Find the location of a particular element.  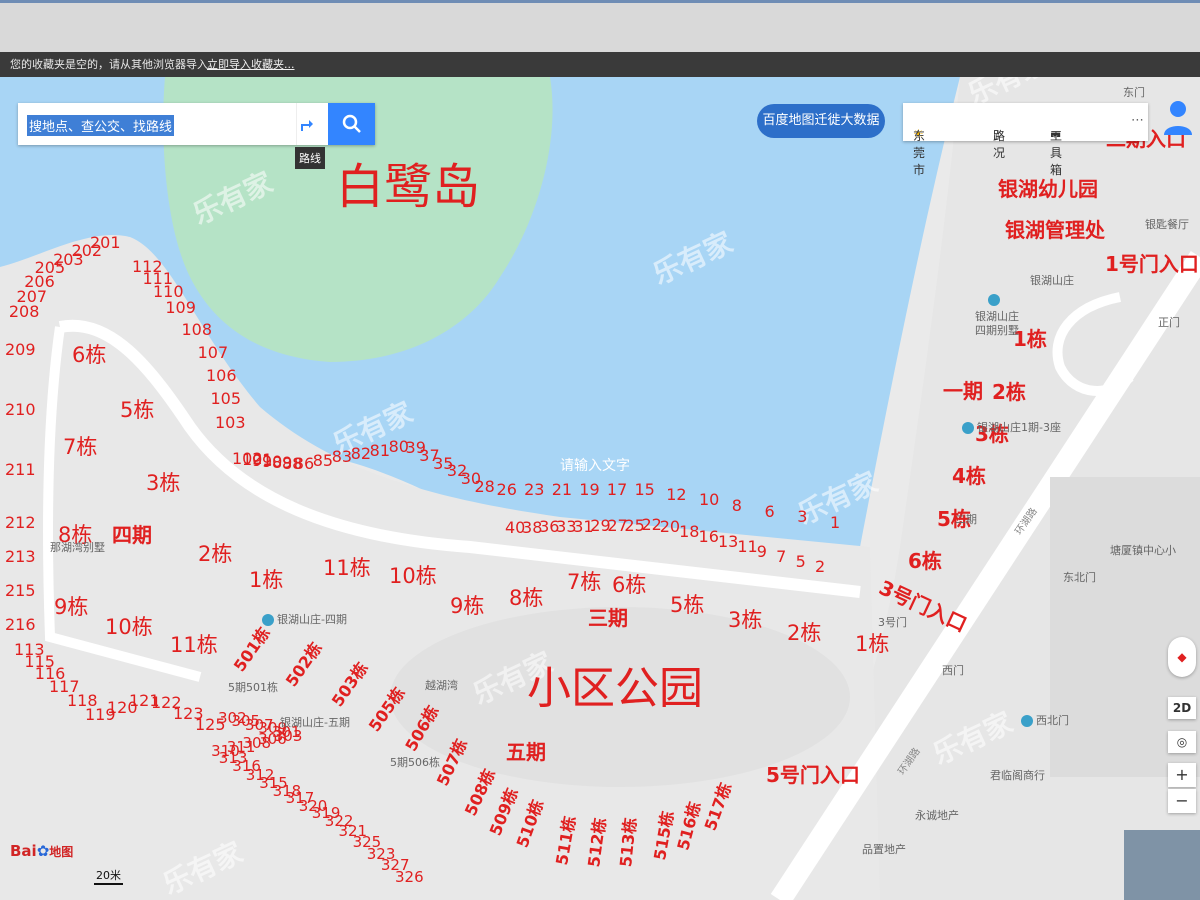

search-button is located at coordinates (351, 124).